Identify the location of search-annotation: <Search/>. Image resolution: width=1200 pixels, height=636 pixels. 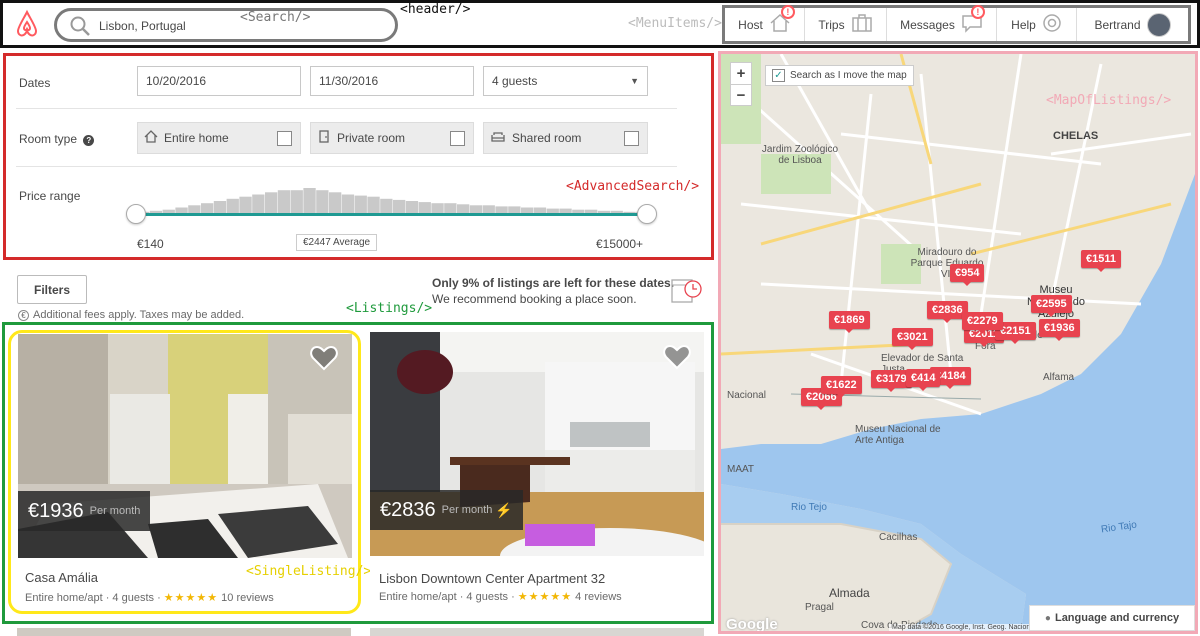
(275, 17).